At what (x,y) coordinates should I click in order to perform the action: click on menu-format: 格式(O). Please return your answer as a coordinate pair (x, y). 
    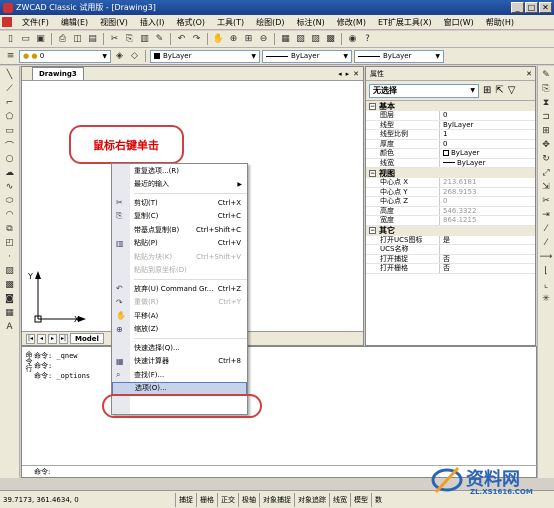
    Looking at the image, I should click on (190, 22).